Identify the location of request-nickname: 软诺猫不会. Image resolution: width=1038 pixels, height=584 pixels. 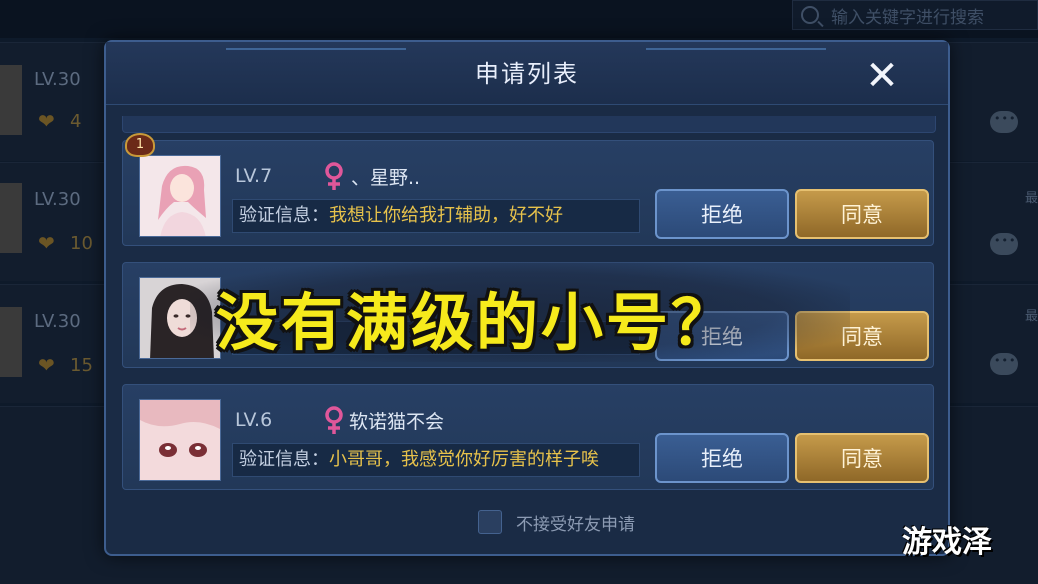
(397, 422).